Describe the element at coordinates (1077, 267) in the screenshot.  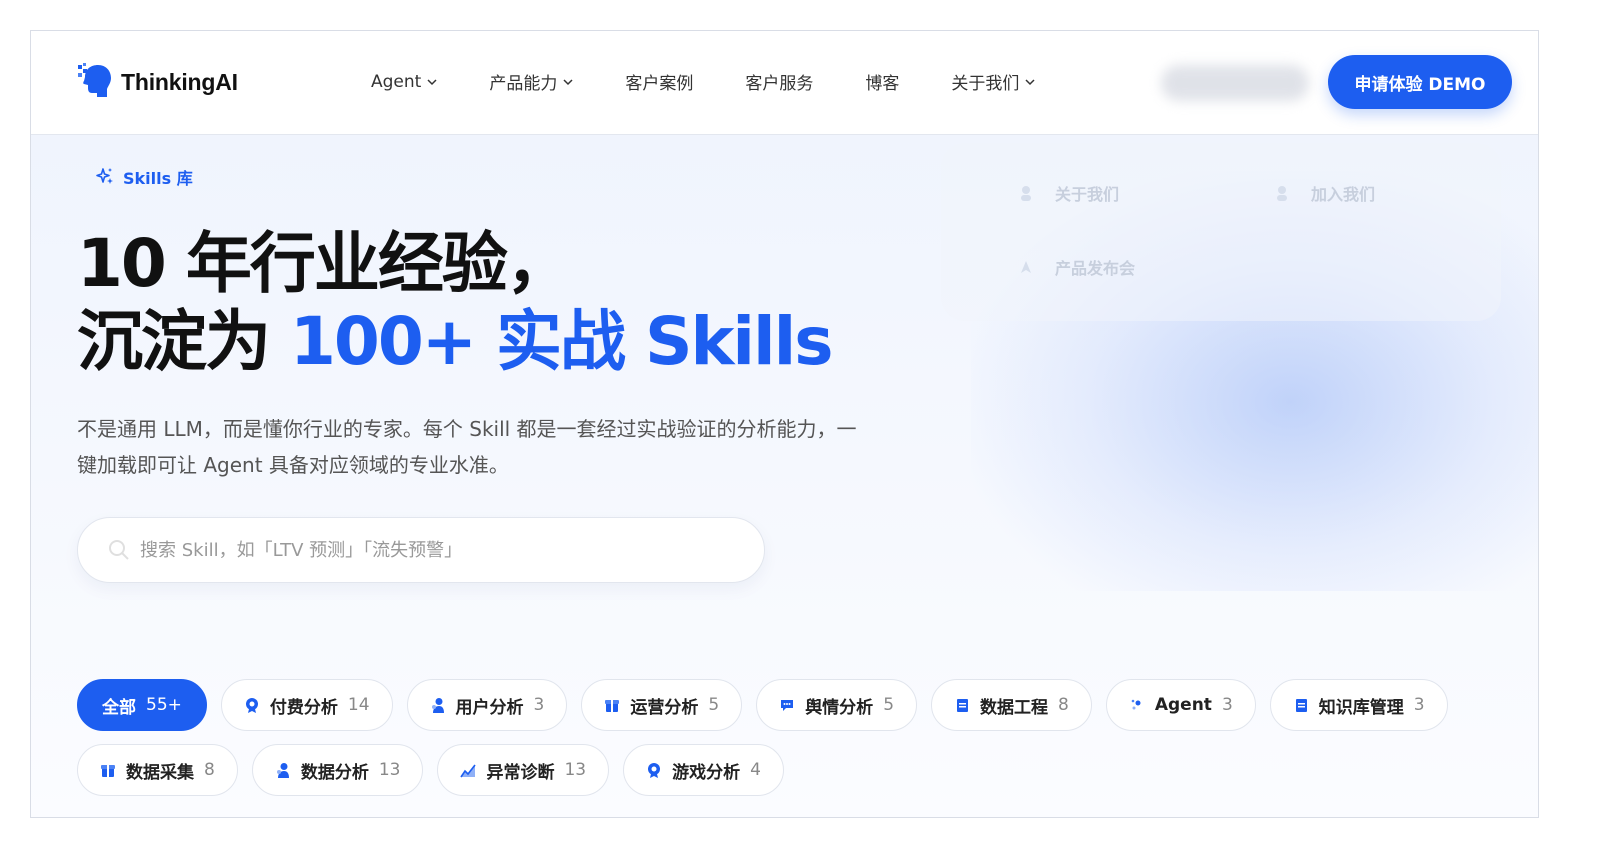
I see `ghost-menu-item: 产品发布会` at that location.